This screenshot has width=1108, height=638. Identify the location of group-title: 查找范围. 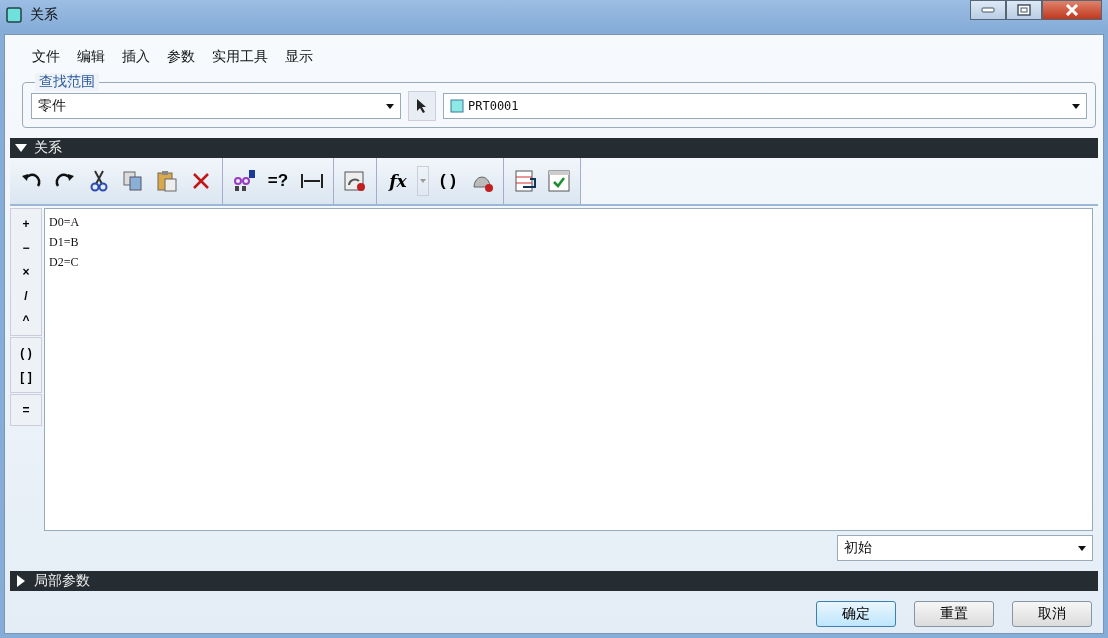
(67, 82).